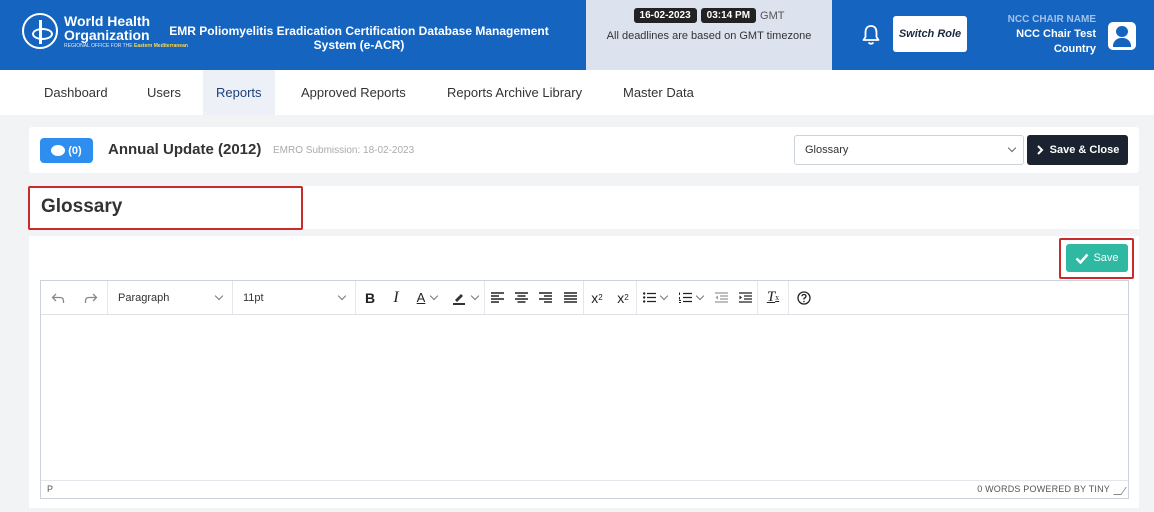 The height and width of the screenshot is (512, 1154). Describe the element at coordinates (427, 298) in the screenshot. I see `text-color-icon: A` at that location.